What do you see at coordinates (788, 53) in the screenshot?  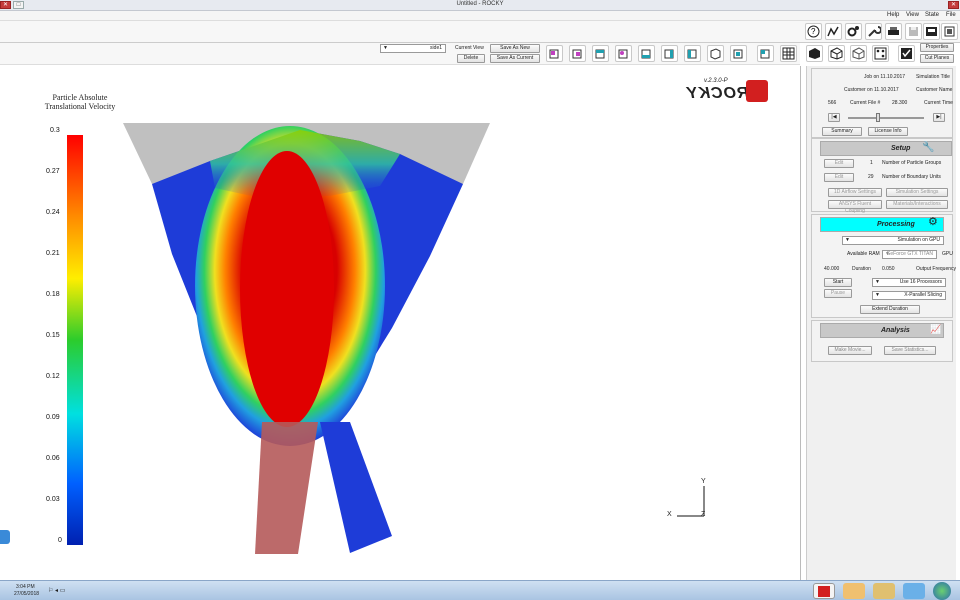 I see `grid-icon` at bounding box center [788, 53].